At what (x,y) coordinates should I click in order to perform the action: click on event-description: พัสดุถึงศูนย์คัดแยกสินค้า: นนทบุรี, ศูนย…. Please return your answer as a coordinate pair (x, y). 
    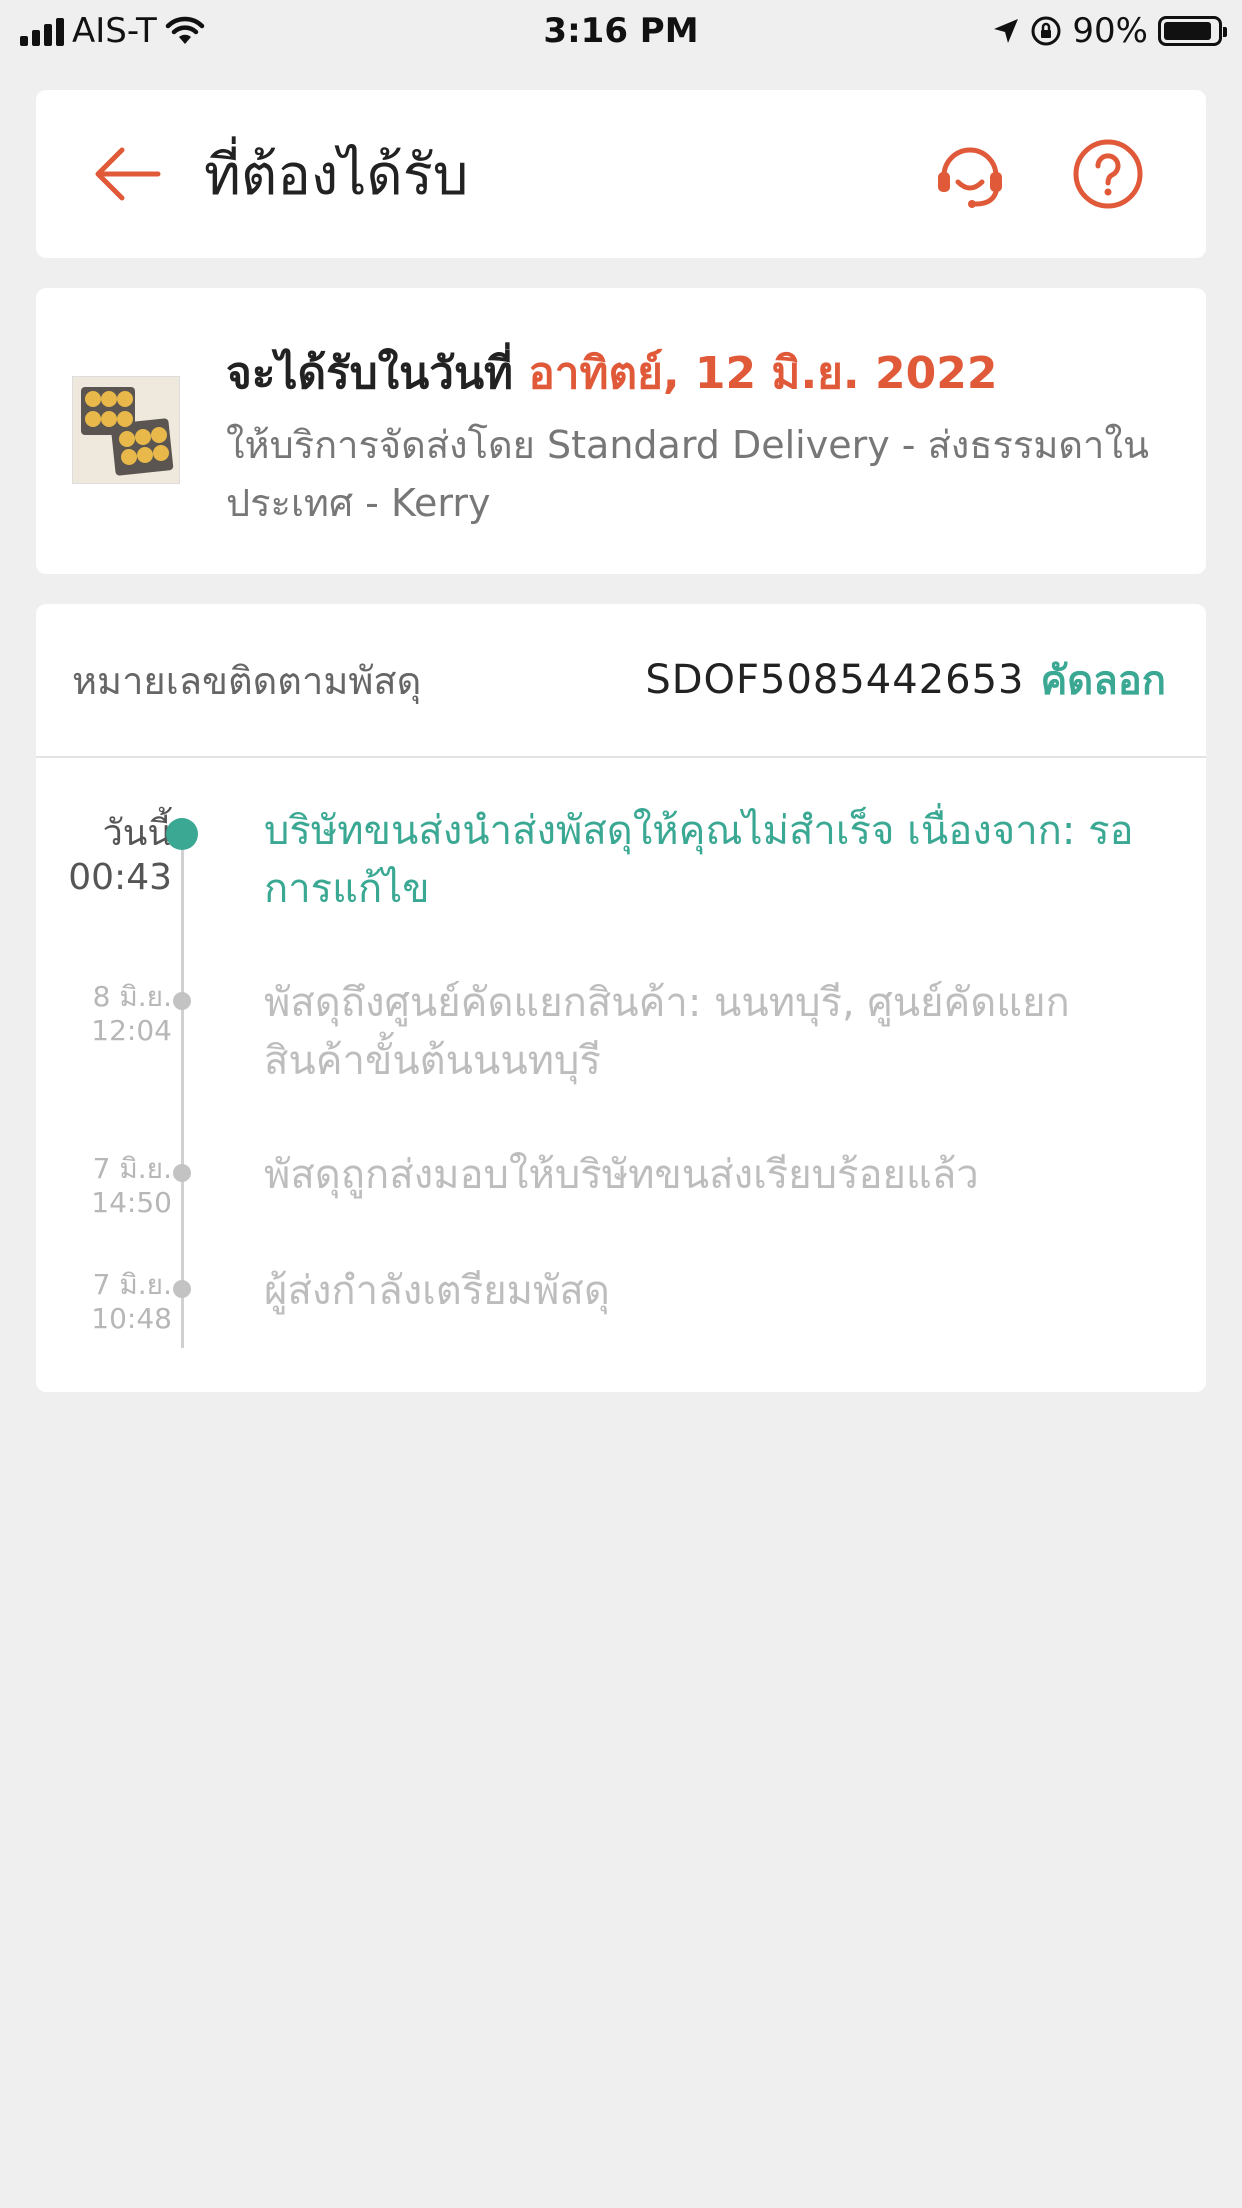
    Looking at the image, I should click on (667, 1032).